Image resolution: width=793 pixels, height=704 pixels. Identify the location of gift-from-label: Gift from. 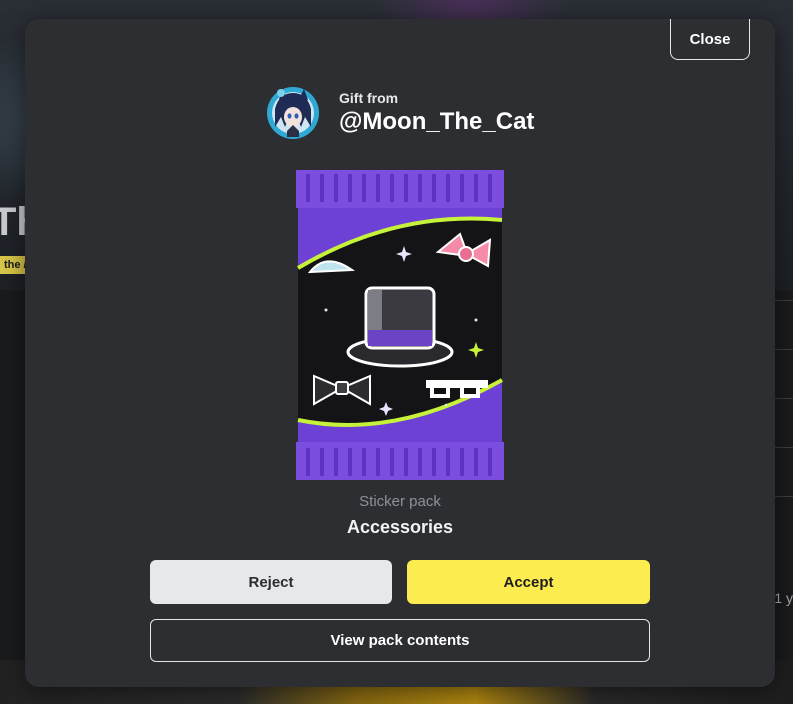
(369, 98).